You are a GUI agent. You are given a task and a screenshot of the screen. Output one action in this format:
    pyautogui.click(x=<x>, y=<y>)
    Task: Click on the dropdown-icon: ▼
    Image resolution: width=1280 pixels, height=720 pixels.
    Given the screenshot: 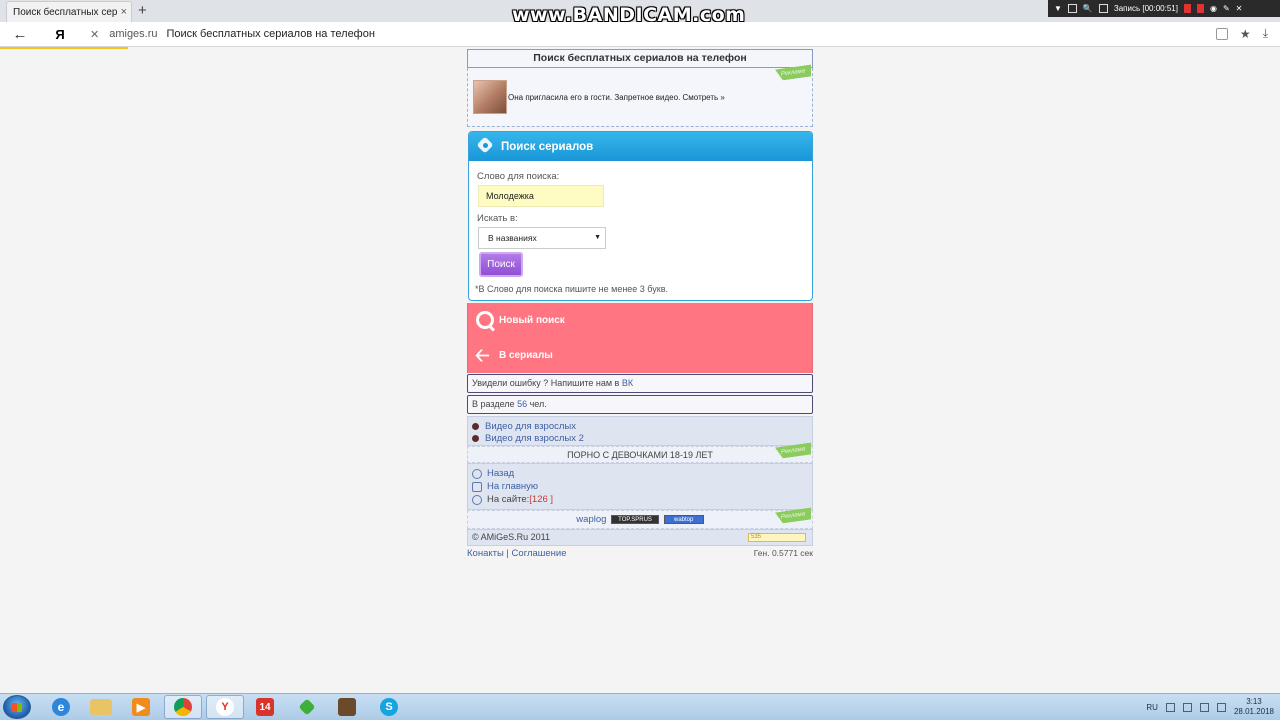 What is the action you would take?
    pyautogui.click(x=1058, y=8)
    